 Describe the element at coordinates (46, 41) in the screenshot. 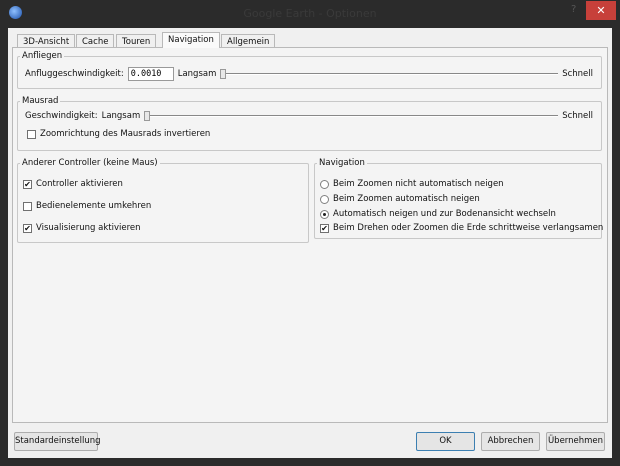

I see `tab-3d-ansicht: 3D-Ansicht` at that location.